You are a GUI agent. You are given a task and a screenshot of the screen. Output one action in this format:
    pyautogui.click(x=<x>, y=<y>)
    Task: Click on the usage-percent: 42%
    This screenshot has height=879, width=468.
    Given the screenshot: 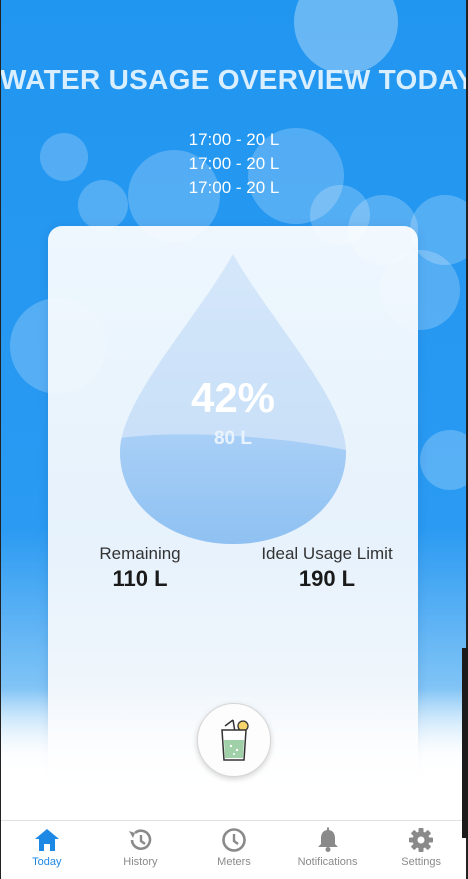 What is the action you would take?
    pyautogui.click(x=233, y=397)
    